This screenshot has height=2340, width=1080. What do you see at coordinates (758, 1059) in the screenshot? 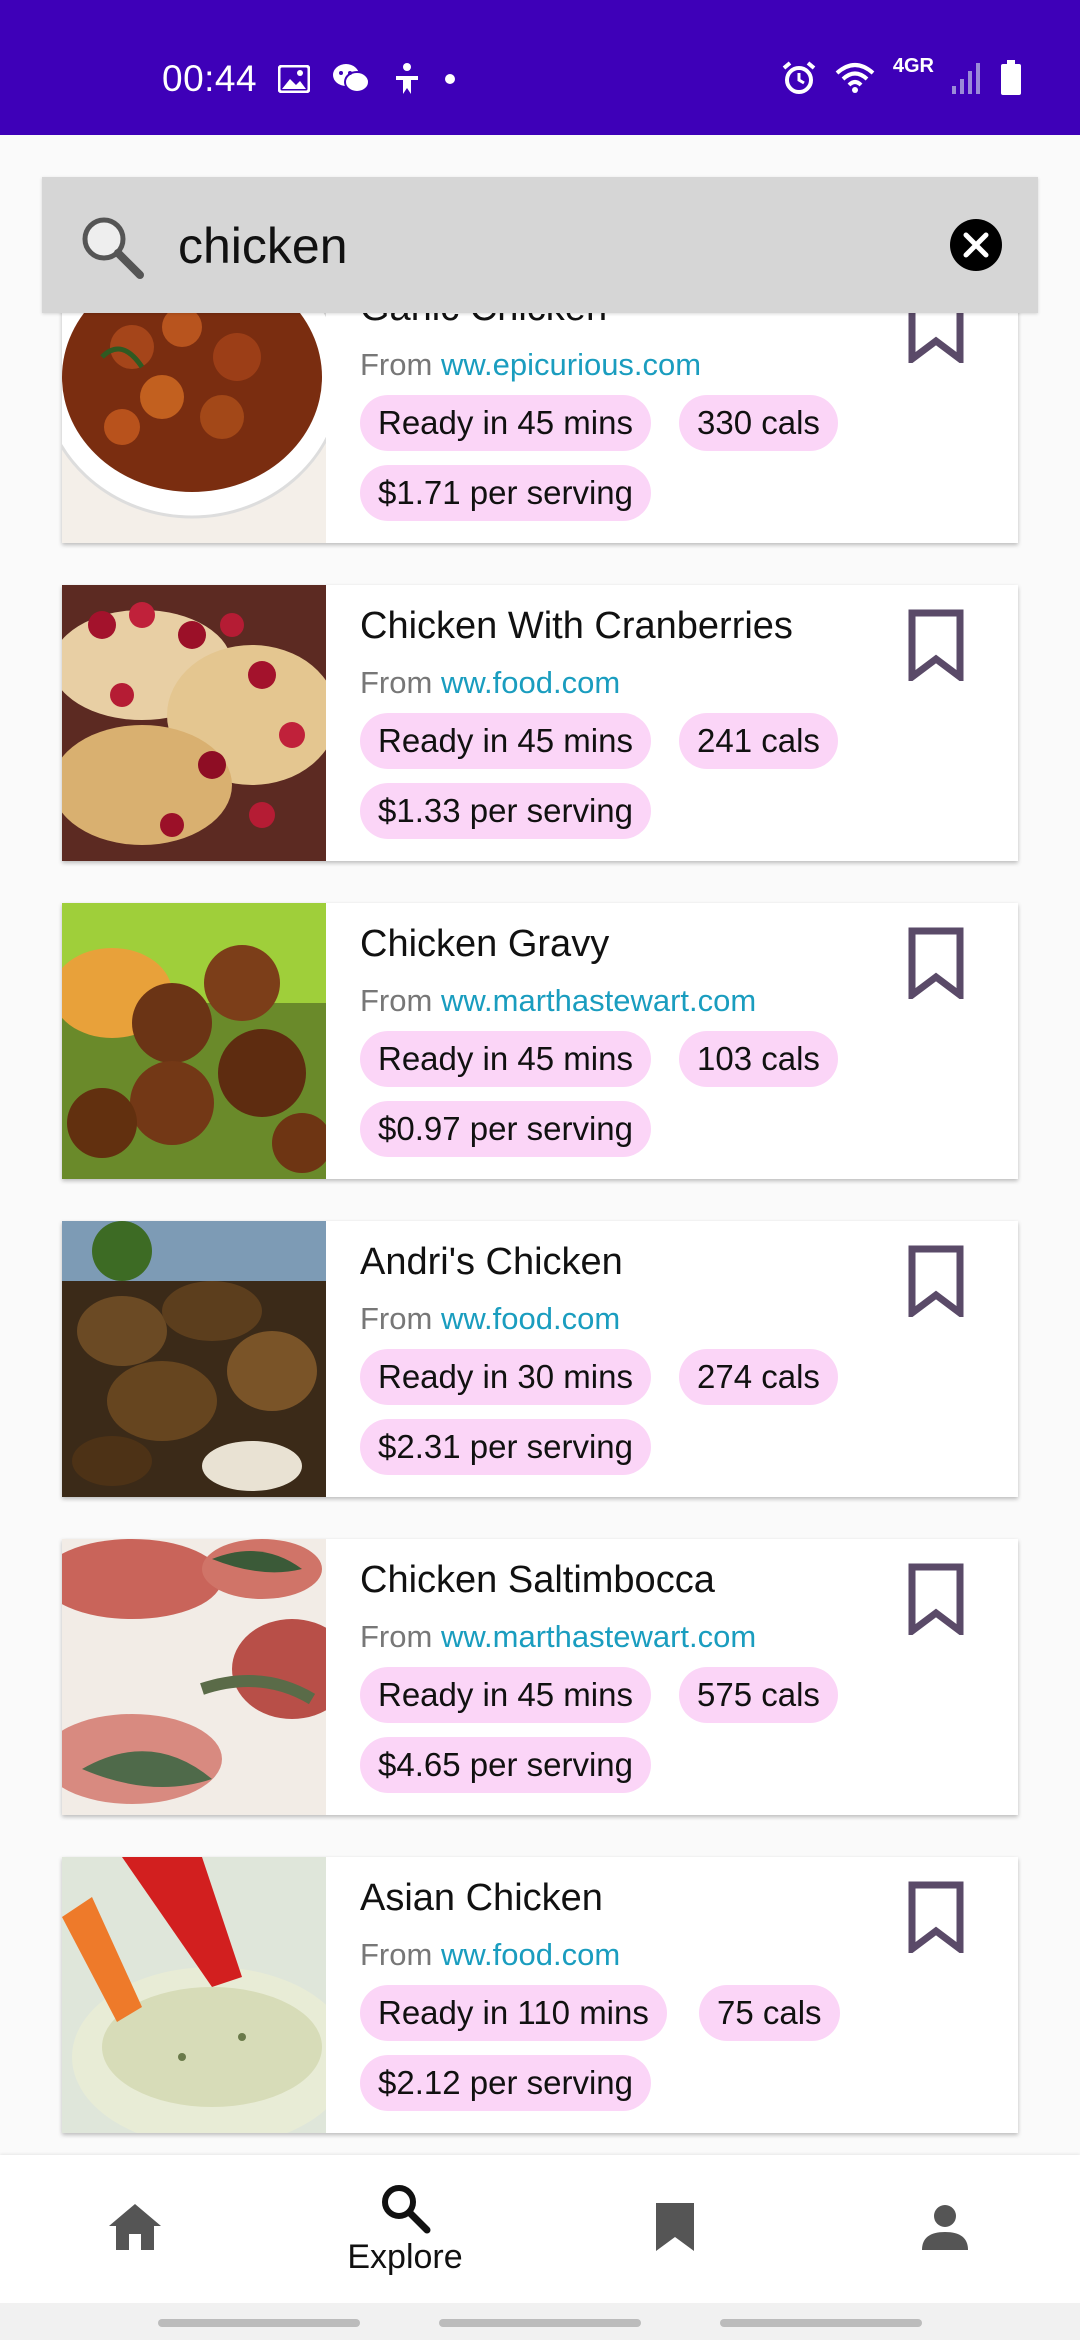
I see `calories-chip: 103 cals` at bounding box center [758, 1059].